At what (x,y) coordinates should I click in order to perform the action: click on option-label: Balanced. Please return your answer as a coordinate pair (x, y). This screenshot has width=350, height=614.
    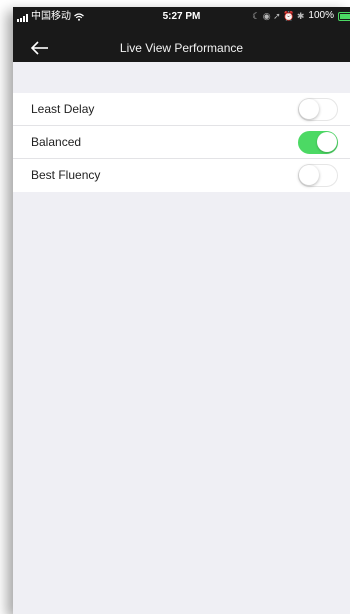
    Looking at the image, I should click on (56, 142).